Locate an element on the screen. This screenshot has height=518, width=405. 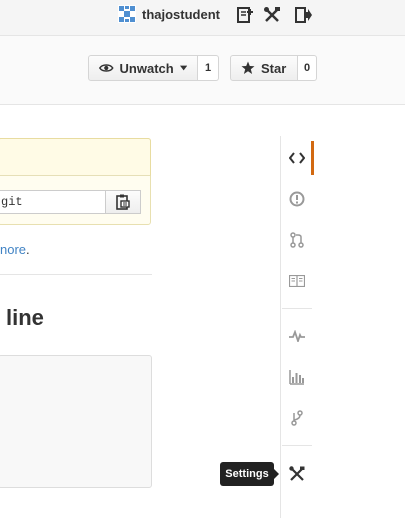
readme-heading: line is located at coordinates (25, 317).